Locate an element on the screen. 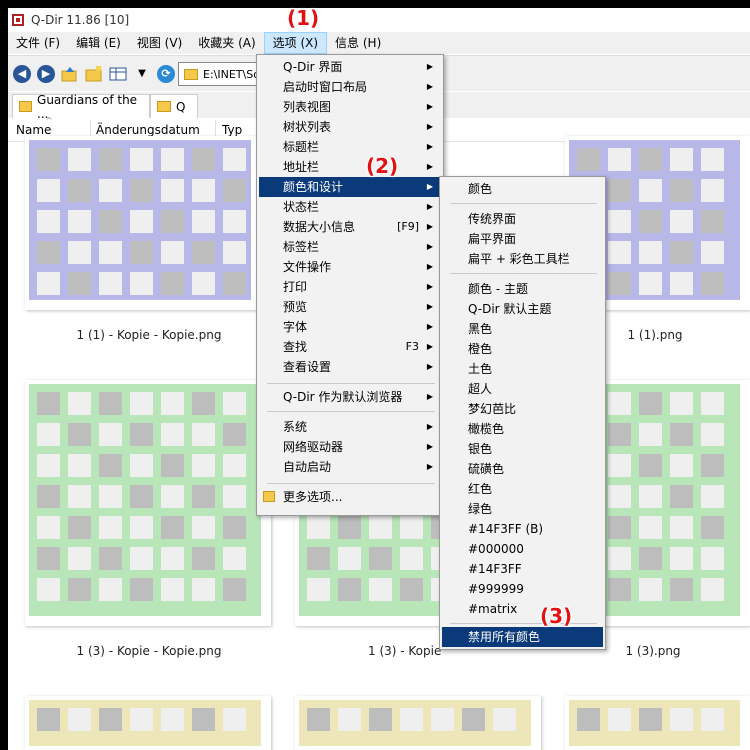 This screenshot has width=750, height=750. submenu-arrow-icon: ▶ is located at coordinates (429, 396).